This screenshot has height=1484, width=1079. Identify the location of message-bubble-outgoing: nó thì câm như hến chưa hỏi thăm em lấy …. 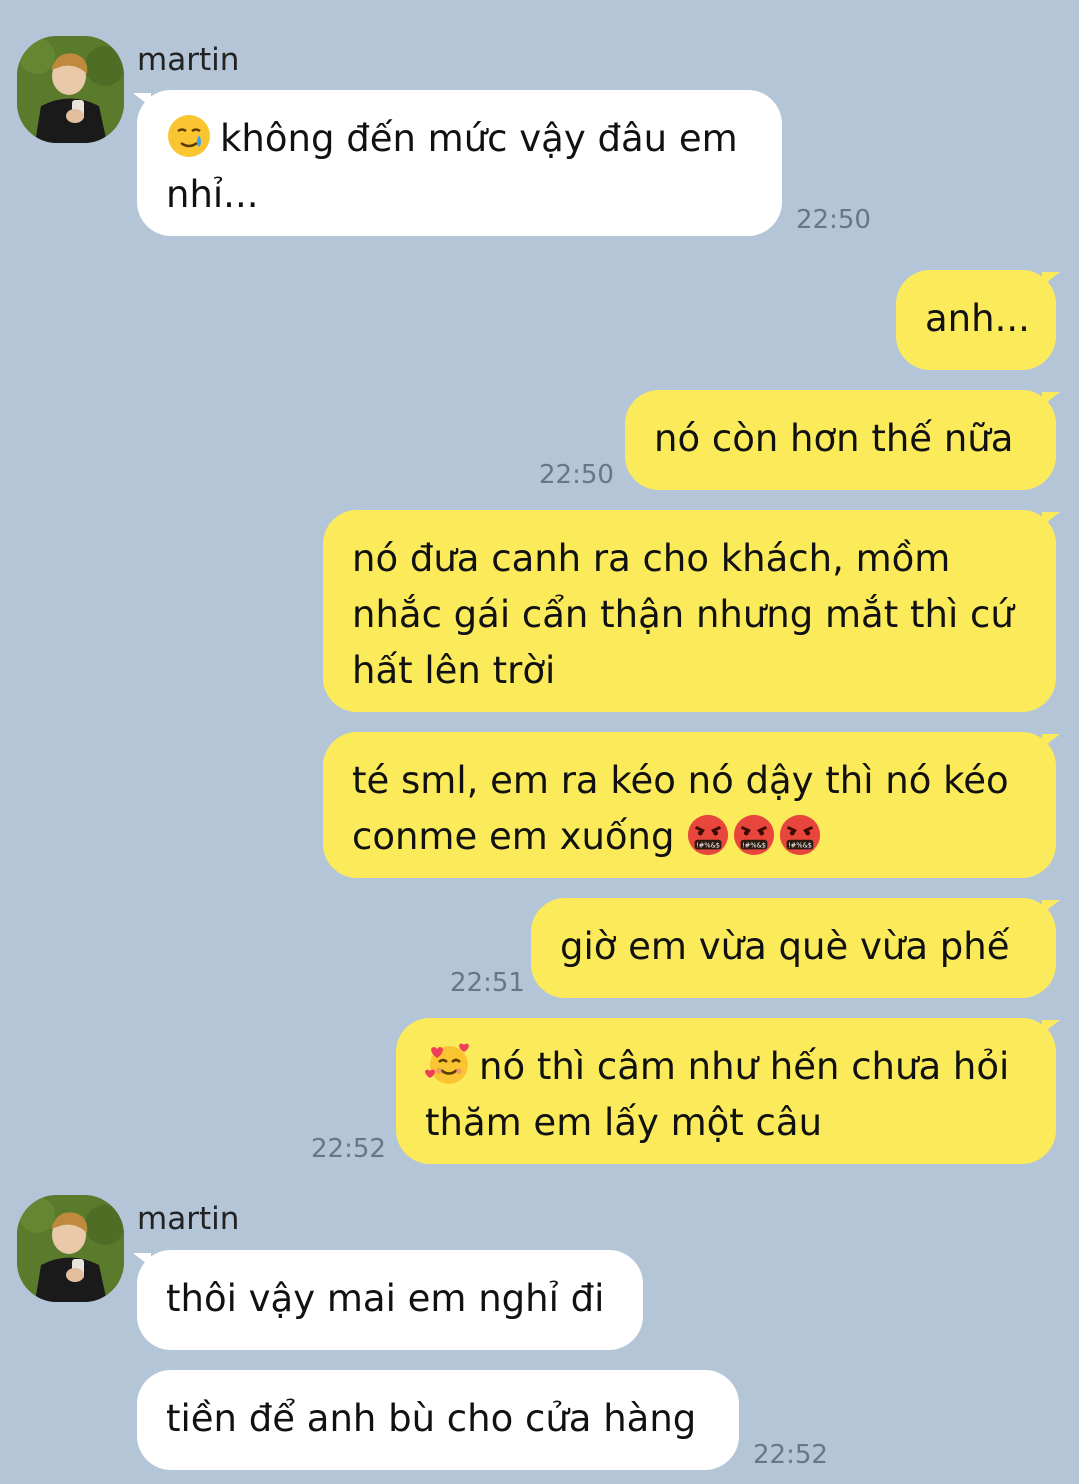
(726, 1091).